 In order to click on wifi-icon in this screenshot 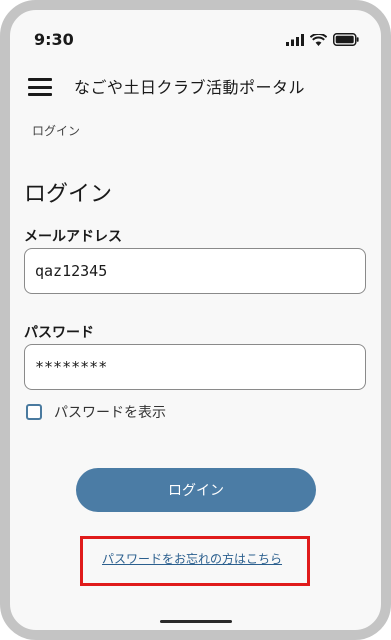, I will do `click(318, 39)`.